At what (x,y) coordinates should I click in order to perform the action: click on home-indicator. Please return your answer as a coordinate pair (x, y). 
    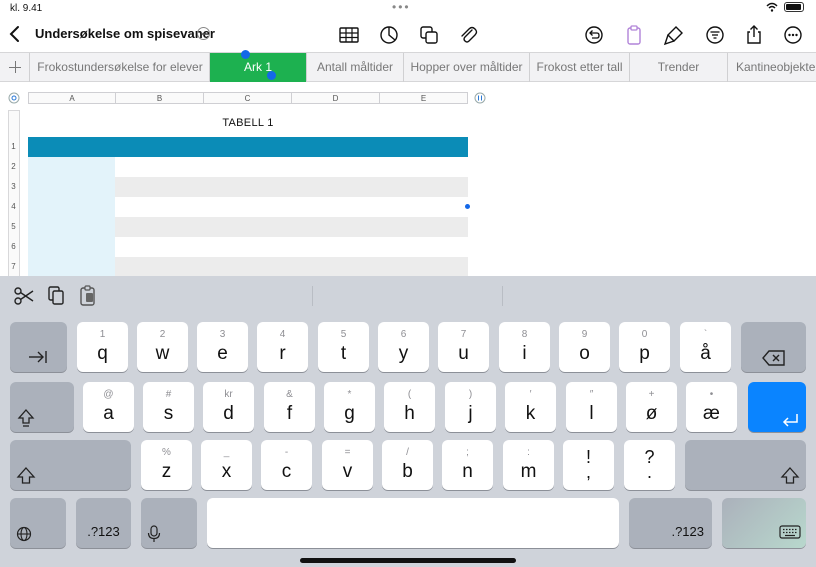
    Looking at the image, I should click on (408, 560).